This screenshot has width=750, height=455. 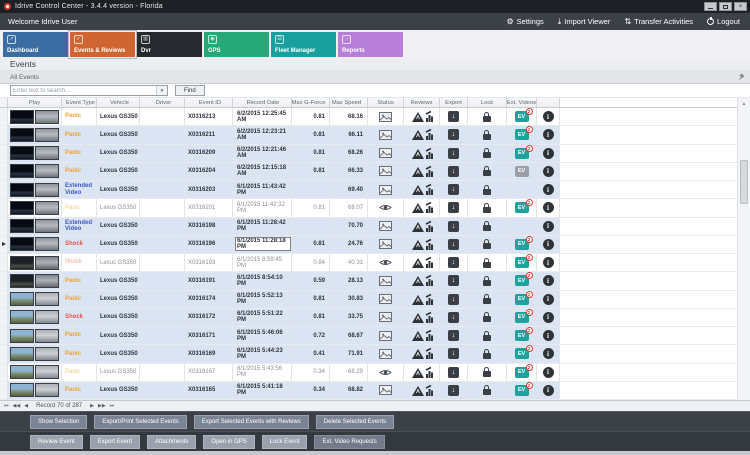 I want to click on col-lock: Lock, so click(x=487, y=102).